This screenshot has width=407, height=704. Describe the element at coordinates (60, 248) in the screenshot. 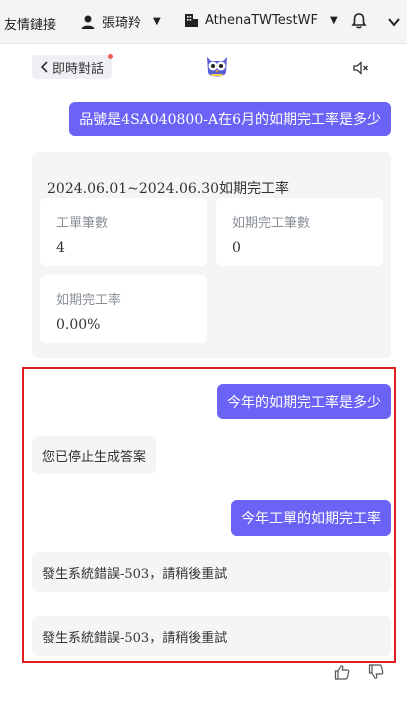

I see `stat-value: 4` at that location.